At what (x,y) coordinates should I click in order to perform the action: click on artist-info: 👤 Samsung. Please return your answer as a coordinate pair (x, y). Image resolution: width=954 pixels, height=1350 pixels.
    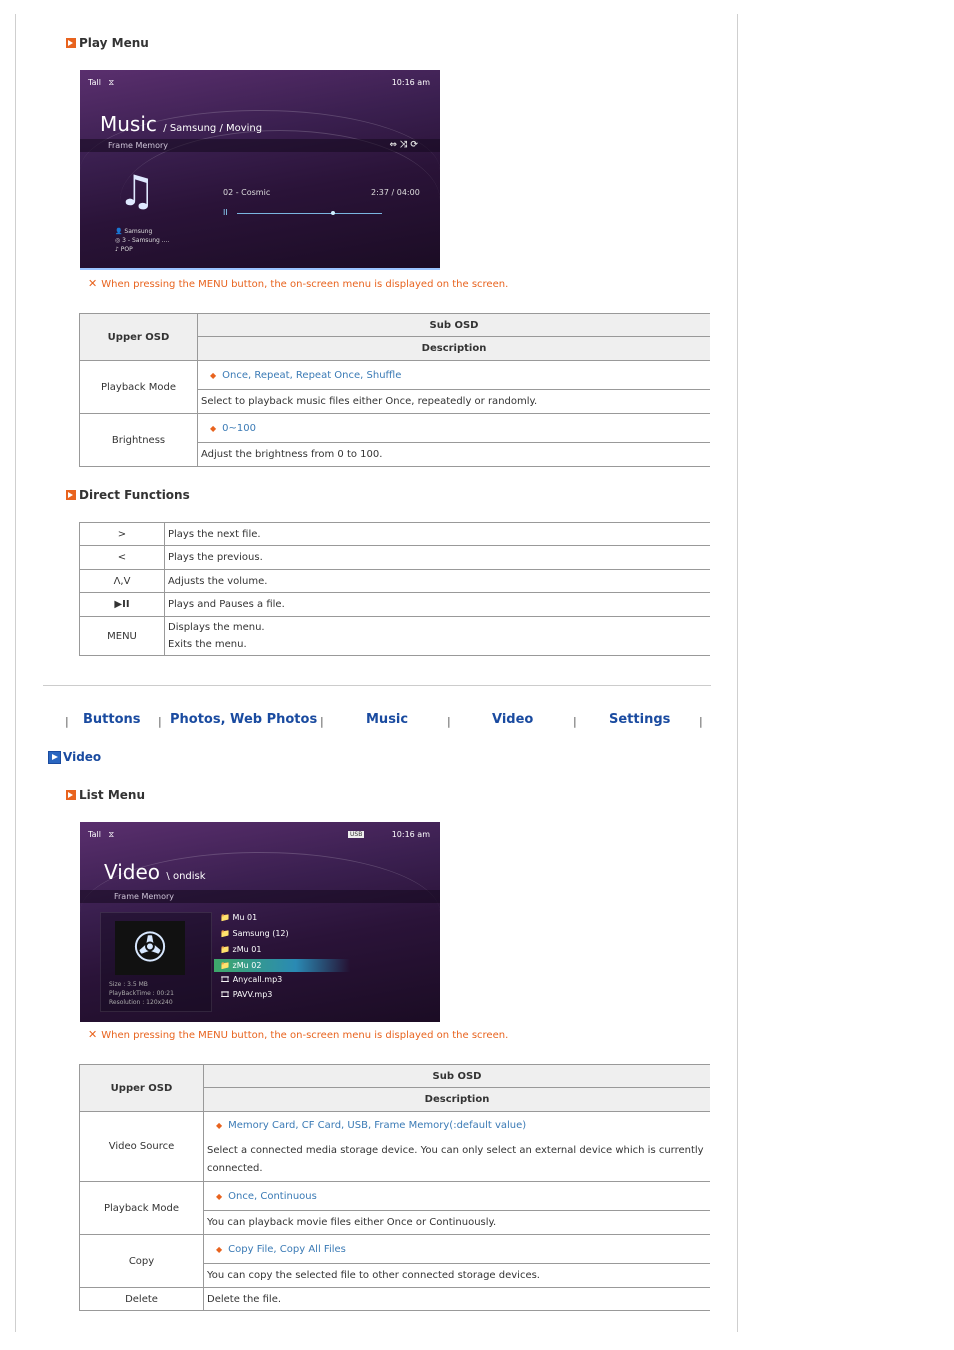
    Looking at the image, I should click on (134, 231).